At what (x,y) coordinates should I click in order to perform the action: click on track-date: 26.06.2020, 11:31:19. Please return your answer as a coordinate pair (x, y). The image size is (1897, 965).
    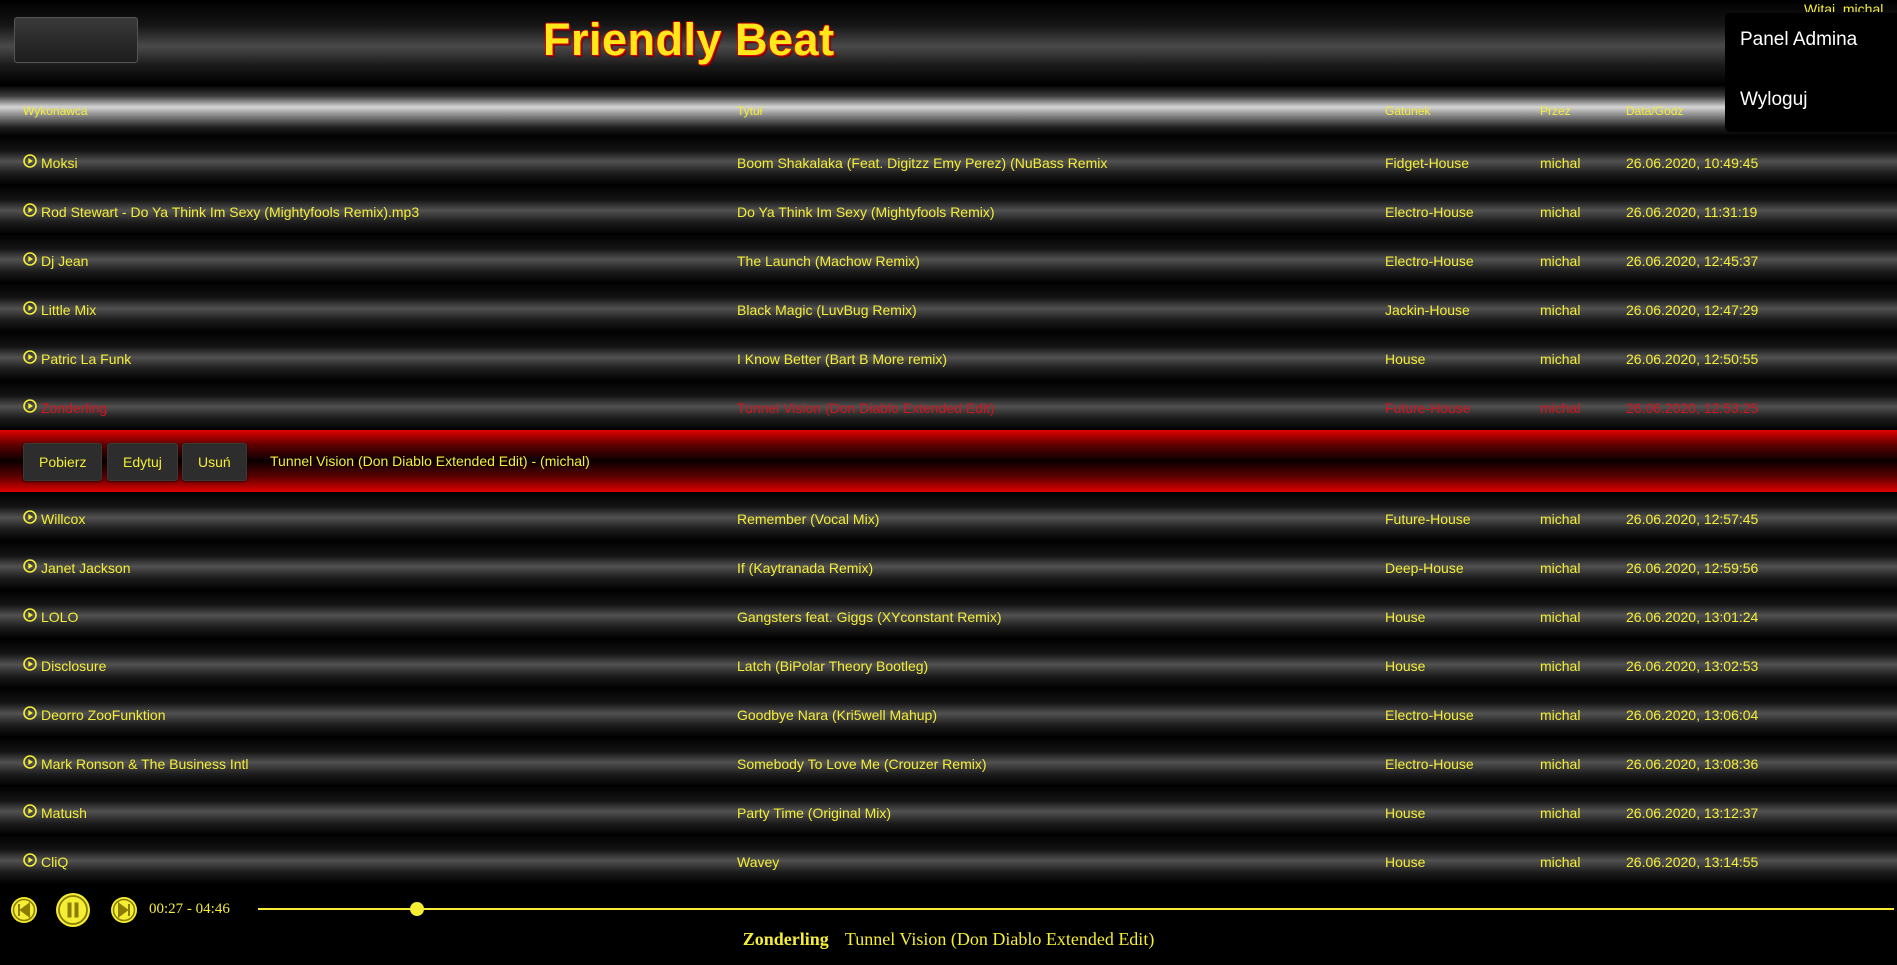
    Looking at the image, I should click on (1692, 212).